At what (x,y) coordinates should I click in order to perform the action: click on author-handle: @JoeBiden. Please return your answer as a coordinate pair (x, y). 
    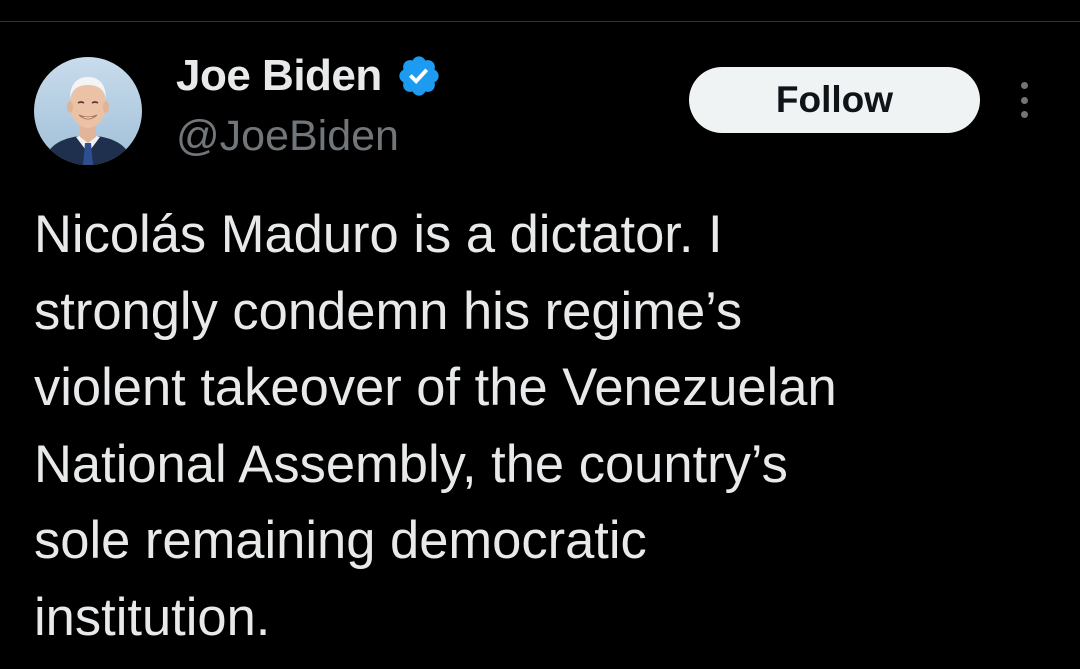
    Looking at the image, I should click on (287, 136).